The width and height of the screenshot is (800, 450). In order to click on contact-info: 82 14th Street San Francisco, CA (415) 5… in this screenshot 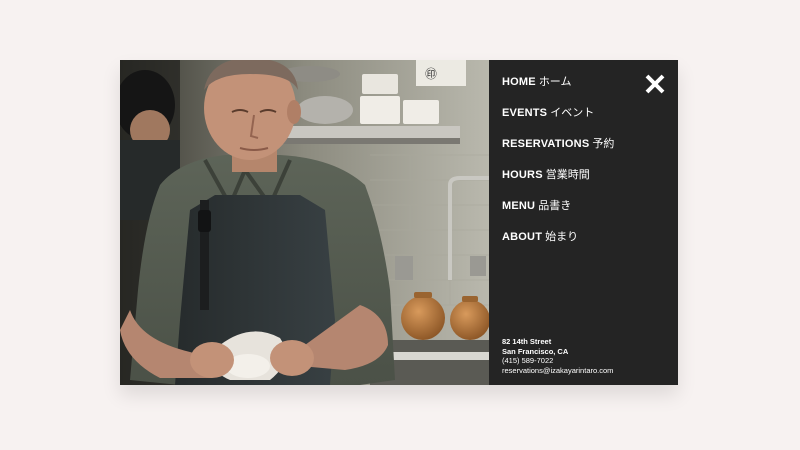, I will do `click(557, 356)`.